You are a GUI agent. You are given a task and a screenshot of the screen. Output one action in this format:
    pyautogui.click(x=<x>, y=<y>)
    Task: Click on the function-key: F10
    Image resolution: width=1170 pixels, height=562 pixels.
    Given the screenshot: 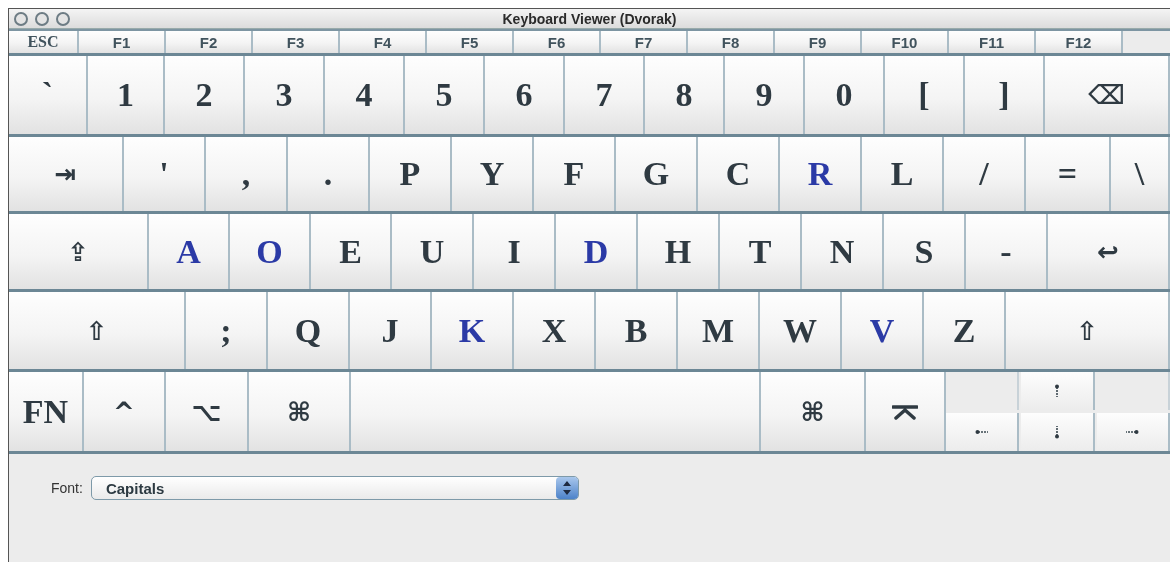 What is the action you would take?
    pyautogui.click(x=905, y=42)
    